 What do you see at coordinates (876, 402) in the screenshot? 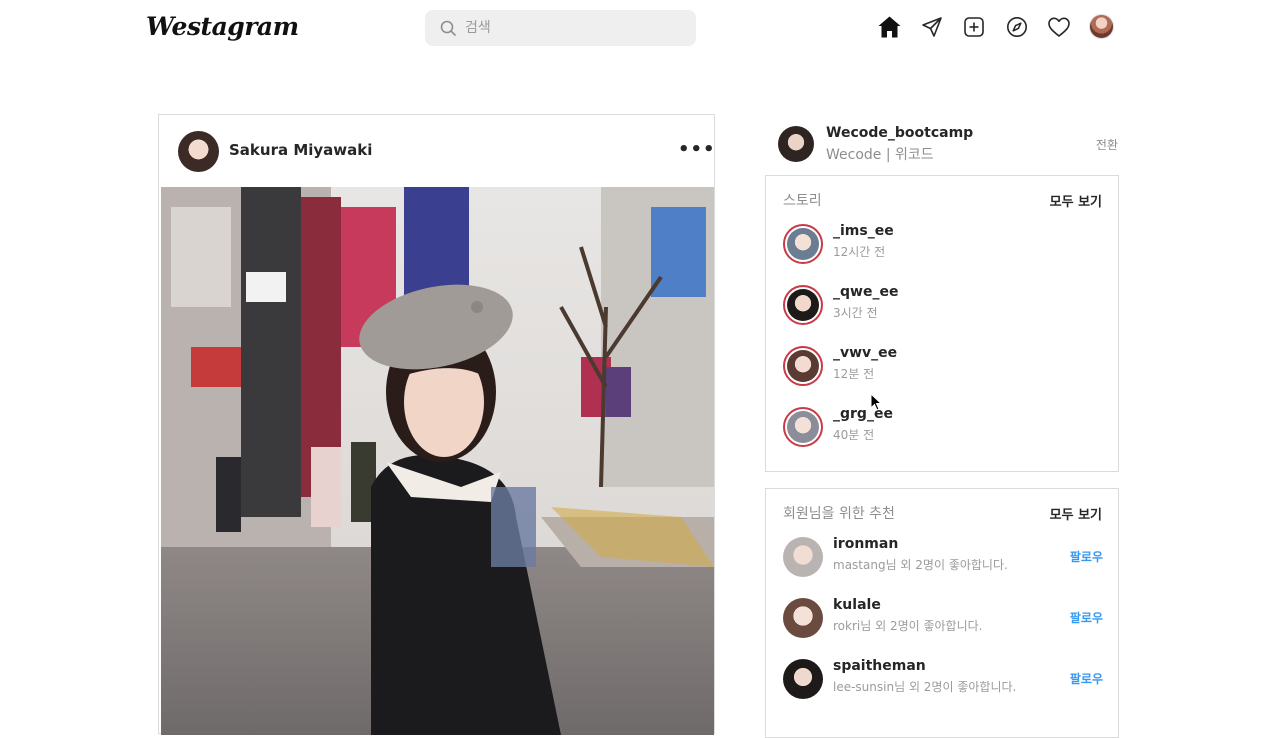
I see `mouse-cursor-icon` at bounding box center [876, 402].